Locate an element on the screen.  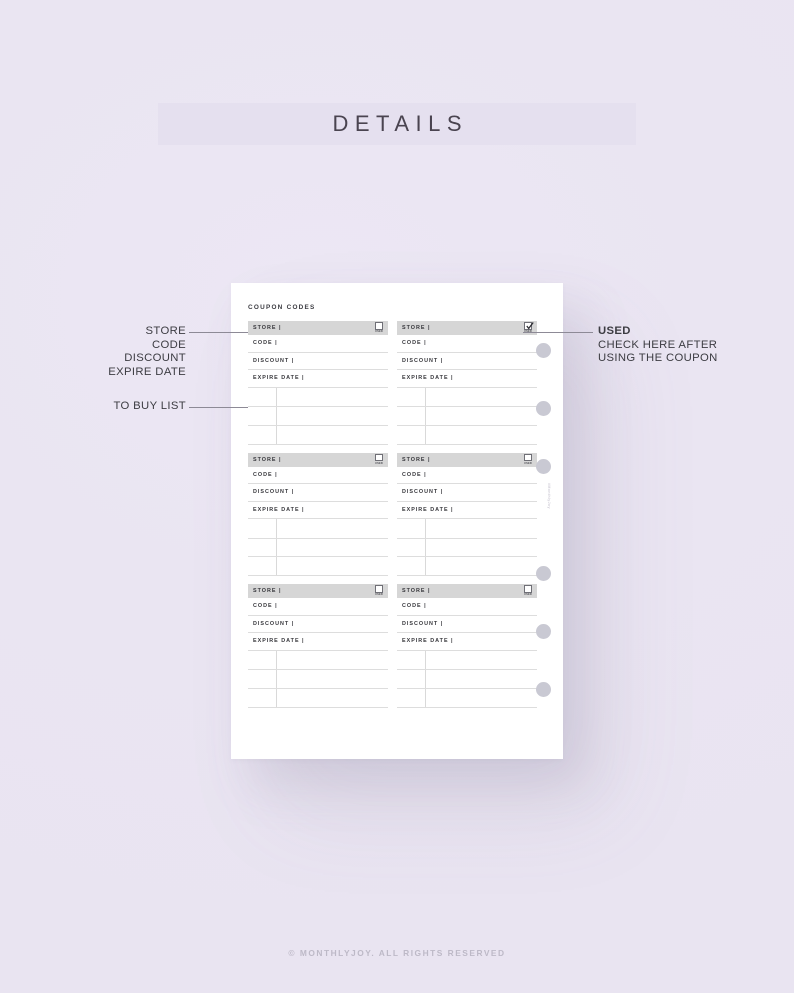
page-title: DETAILS is located at coordinates (400, 123).